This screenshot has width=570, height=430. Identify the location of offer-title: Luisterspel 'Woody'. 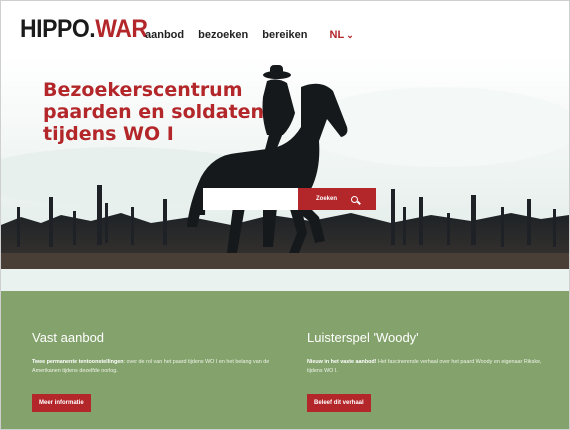
(363, 337).